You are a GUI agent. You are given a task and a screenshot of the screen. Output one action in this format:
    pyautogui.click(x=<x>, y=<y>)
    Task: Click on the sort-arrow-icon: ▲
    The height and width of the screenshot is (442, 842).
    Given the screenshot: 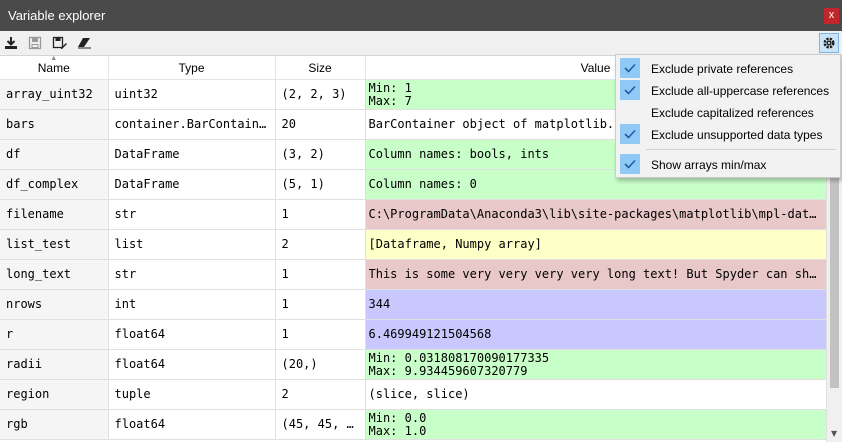 What is the action you would take?
    pyautogui.click(x=54, y=59)
    